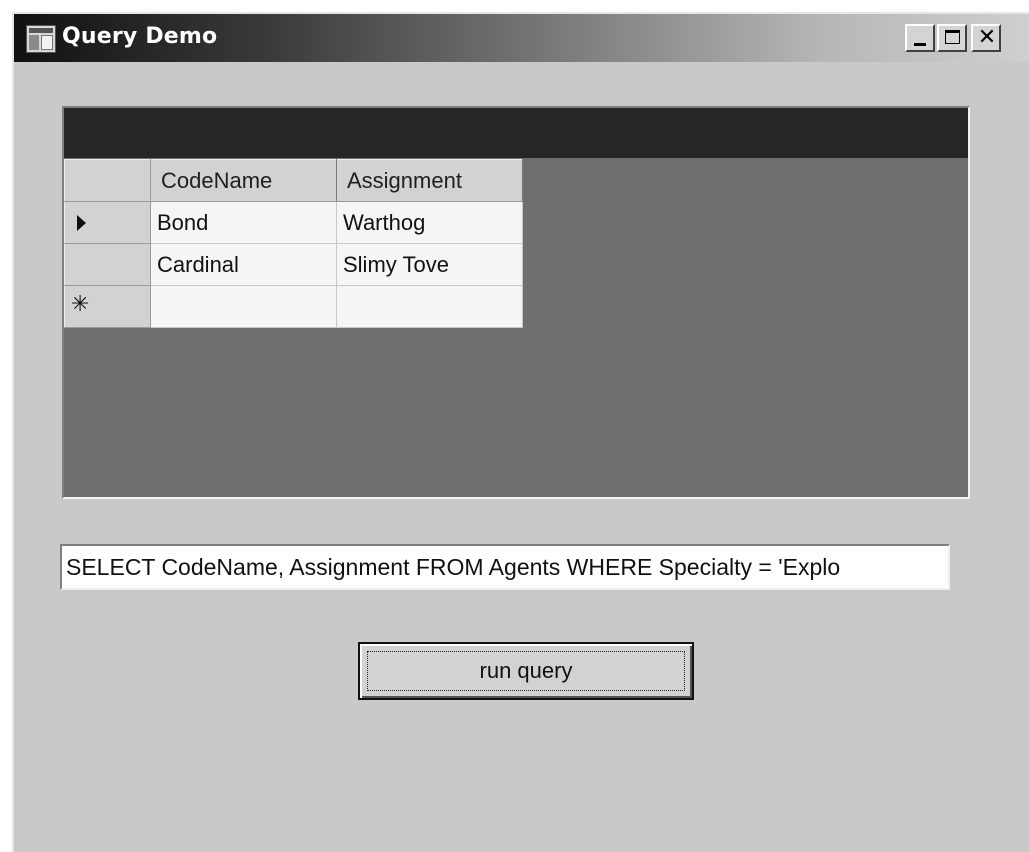 The width and height of the screenshot is (1029, 852). I want to click on grid-cell-codename, so click(243, 306).